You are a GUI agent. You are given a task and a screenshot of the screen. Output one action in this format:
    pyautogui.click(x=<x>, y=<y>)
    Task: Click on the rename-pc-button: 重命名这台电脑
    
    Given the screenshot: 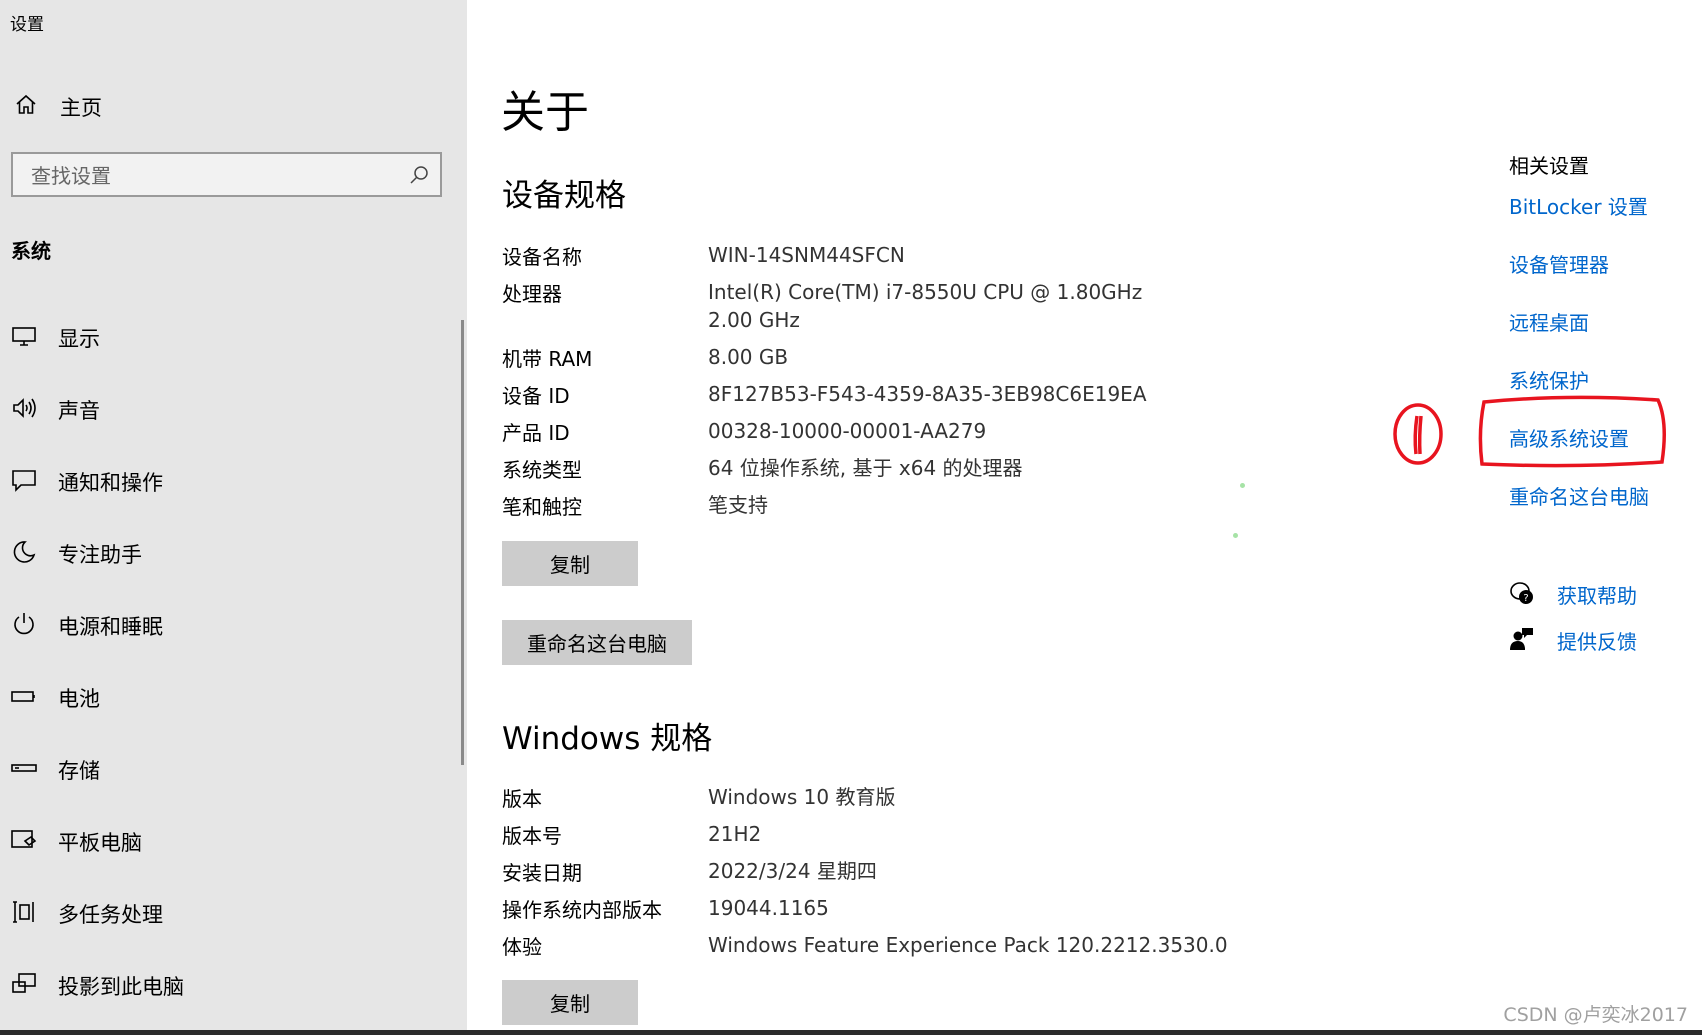 What is the action you would take?
    pyautogui.click(x=597, y=642)
    